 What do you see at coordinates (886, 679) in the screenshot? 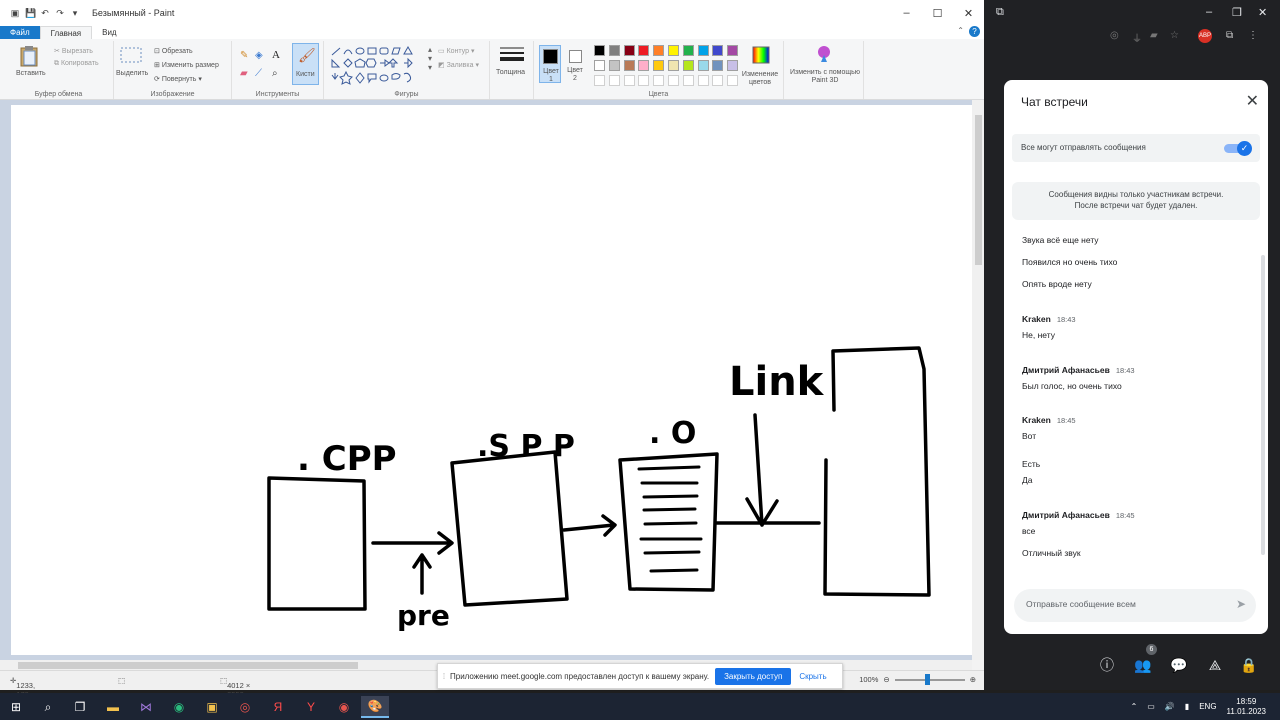
I see `zoom-out-icon: ⊖` at bounding box center [886, 679].